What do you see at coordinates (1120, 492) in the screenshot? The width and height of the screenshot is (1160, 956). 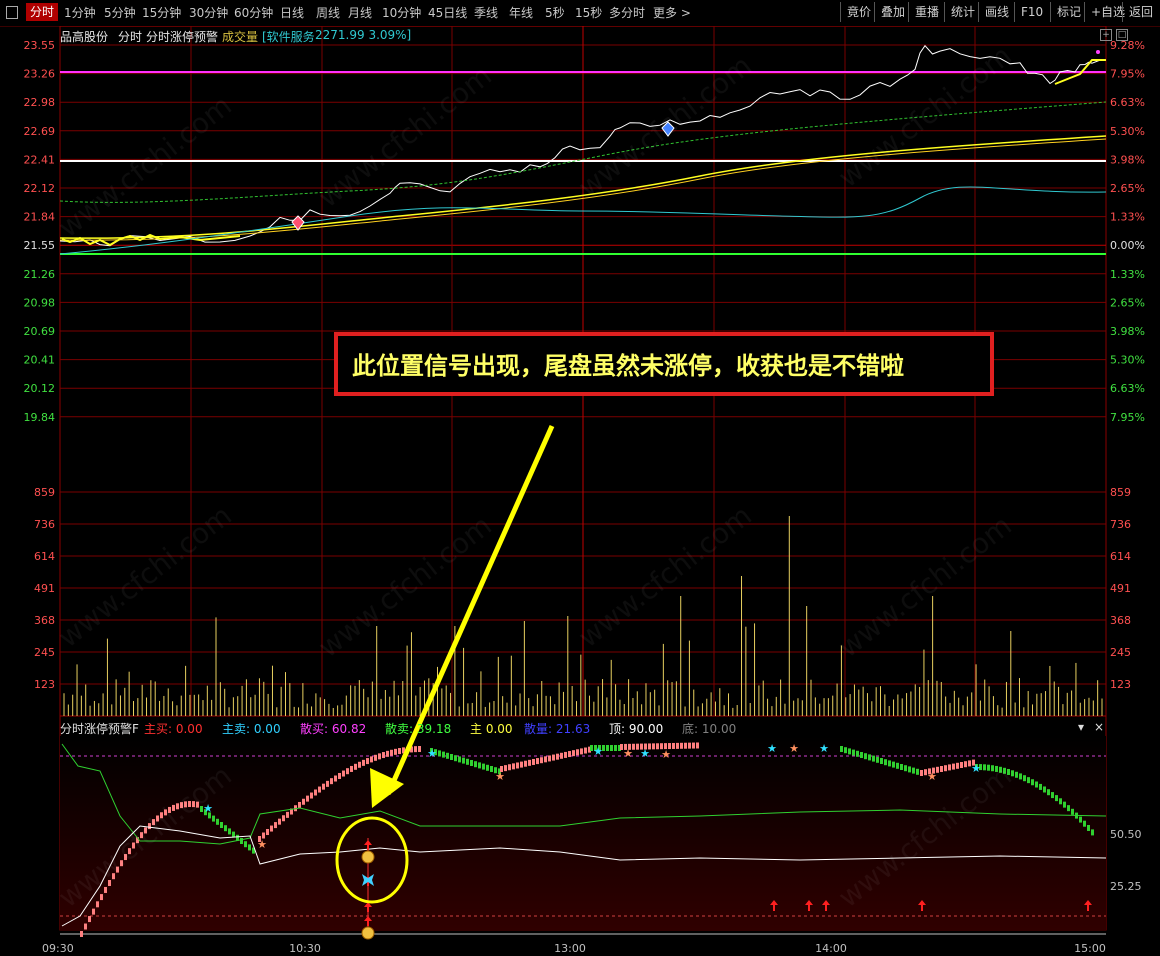 I see `volume-tick-label-right: 859` at bounding box center [1120, 492].